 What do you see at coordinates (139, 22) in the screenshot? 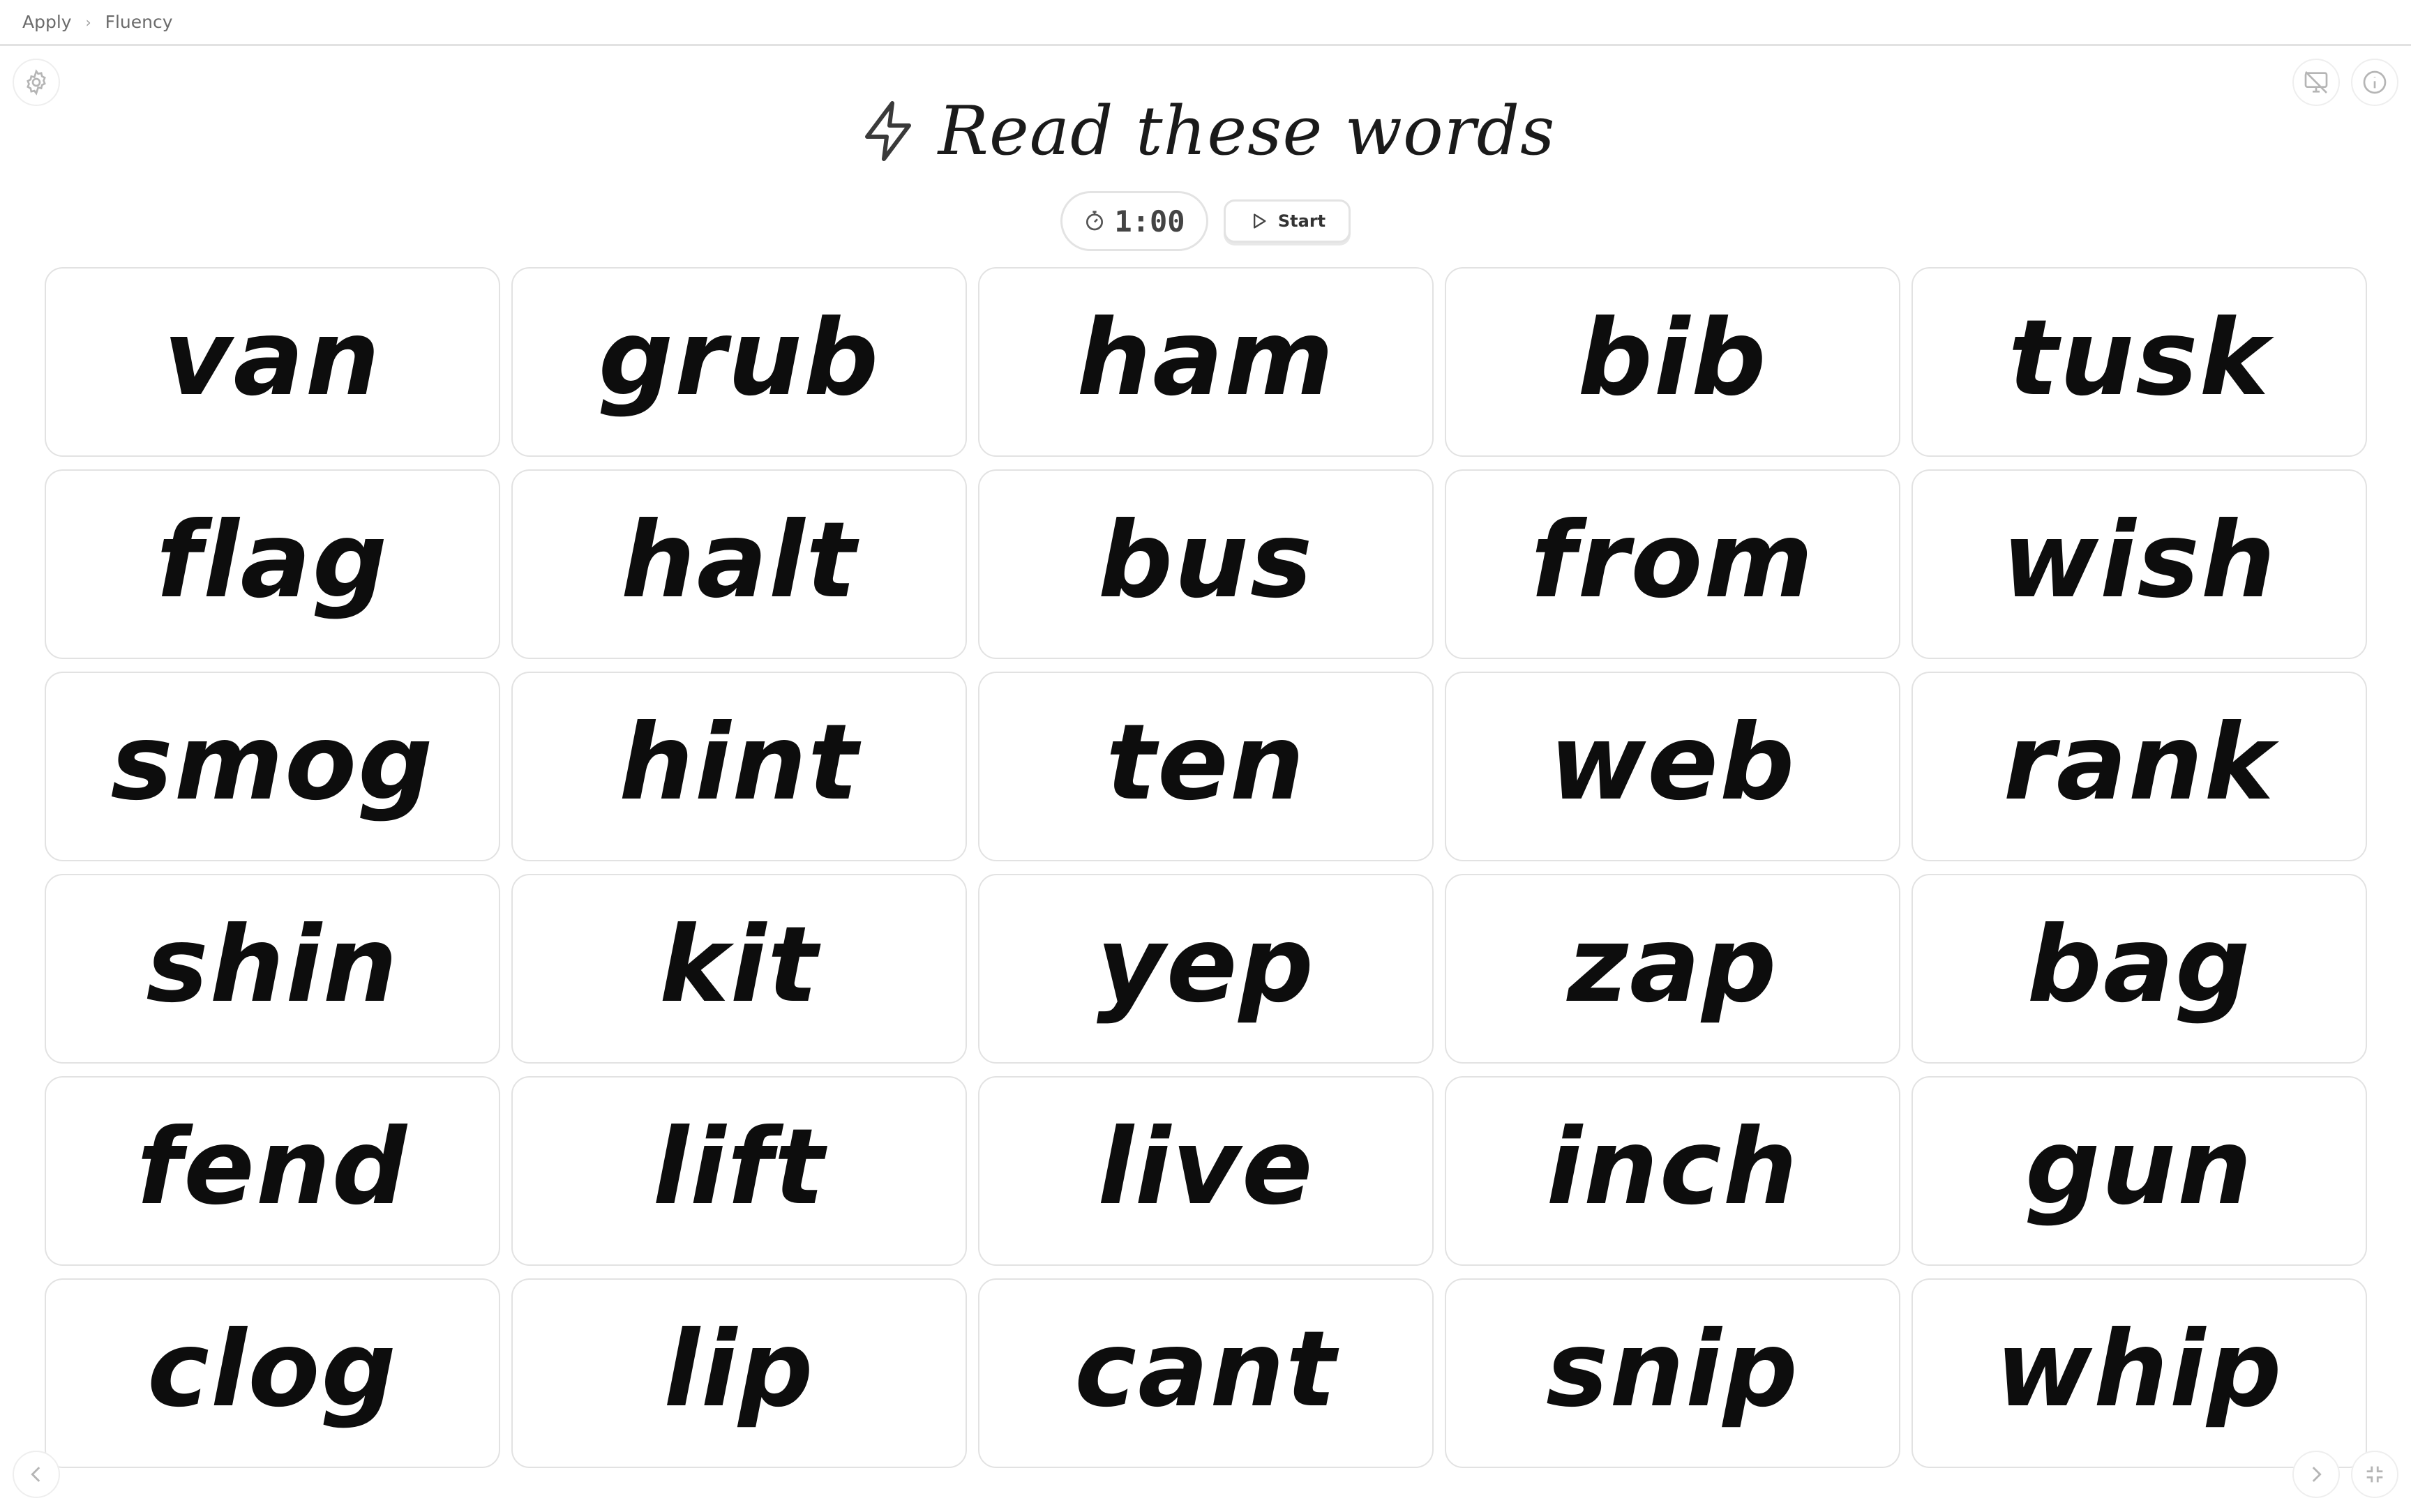
I see `breadcrumb-fluency: Fluency` at bounding box center [139, 22].